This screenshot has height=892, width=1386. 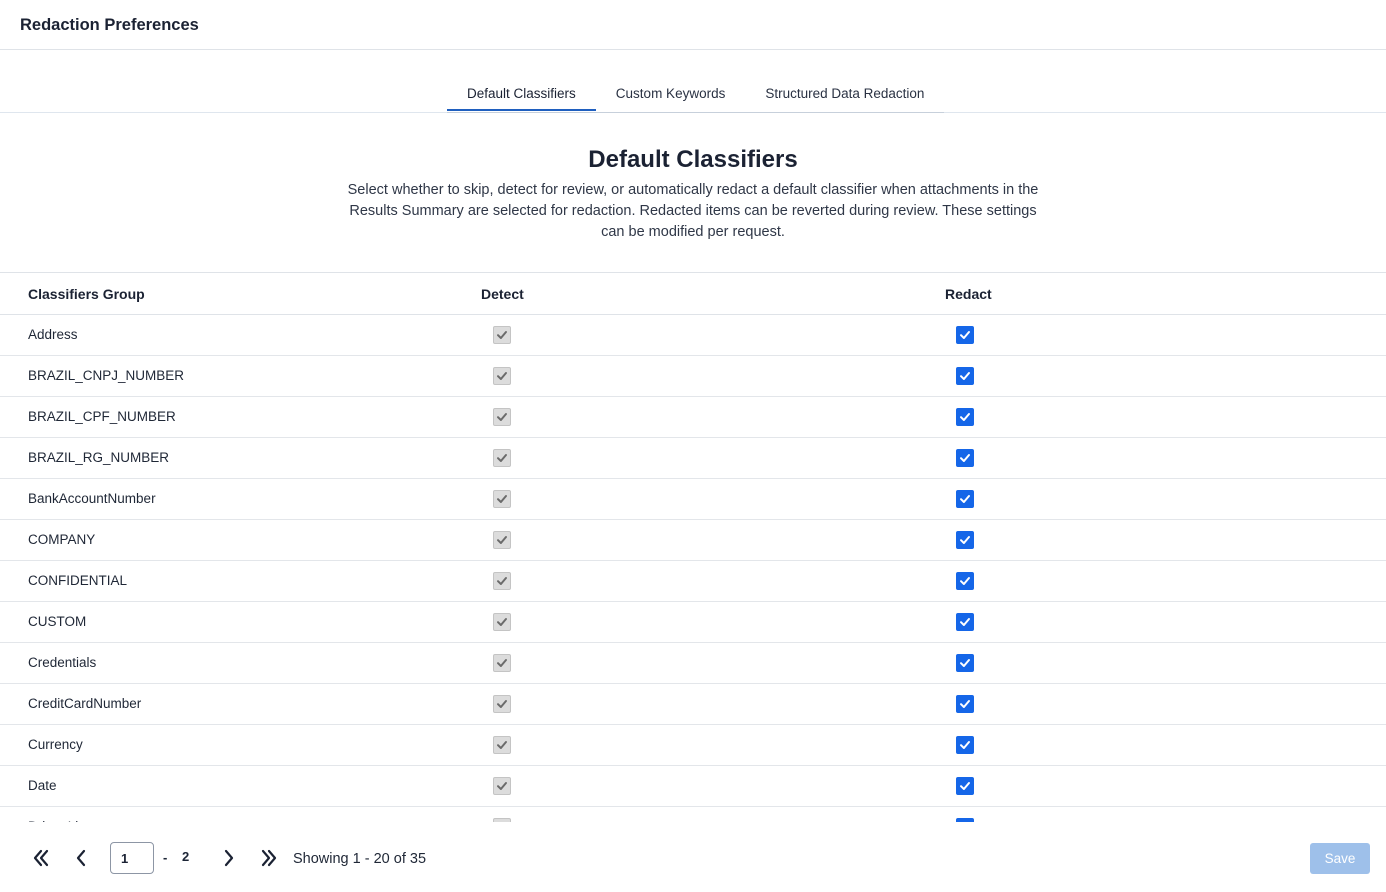 I want to click on tab-structured-data-redaction: Structured Data Redaction, so click(x=844, y=97).